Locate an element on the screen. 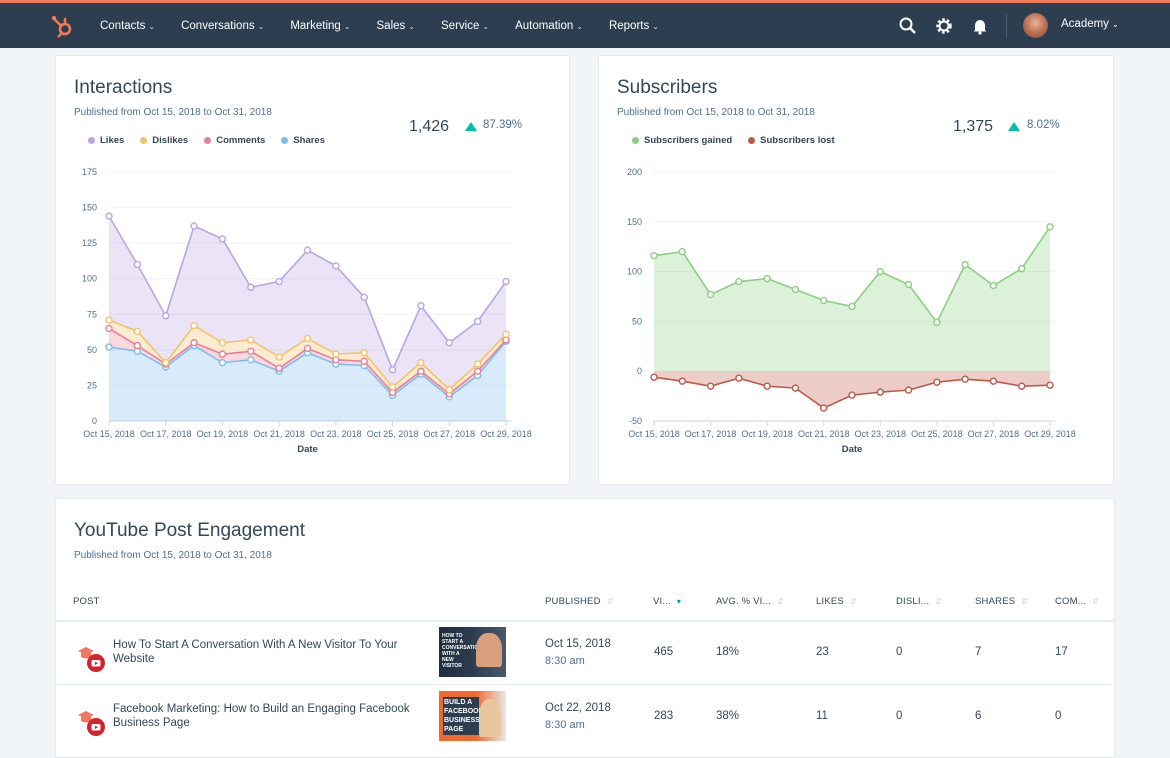 The image size is (1170, 758). nav-label: Reports is located at coordinates (629, 25).